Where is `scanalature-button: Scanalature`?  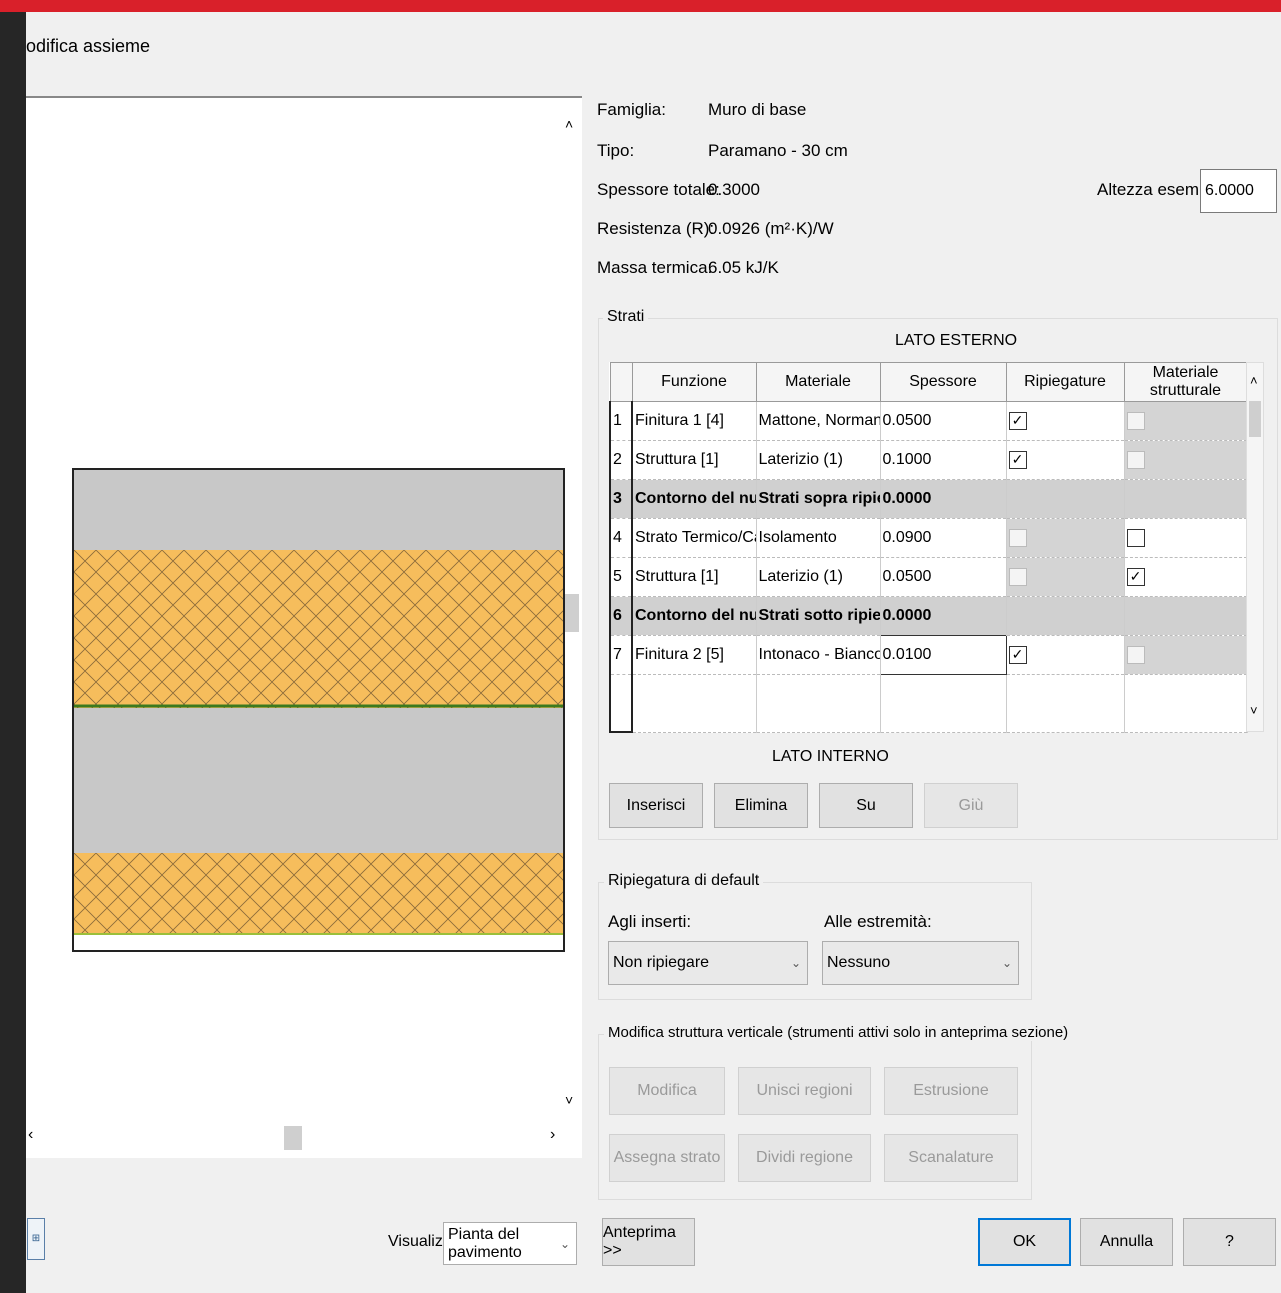
scanalature-button: Scanalature is located at coordinates (951, 1158).